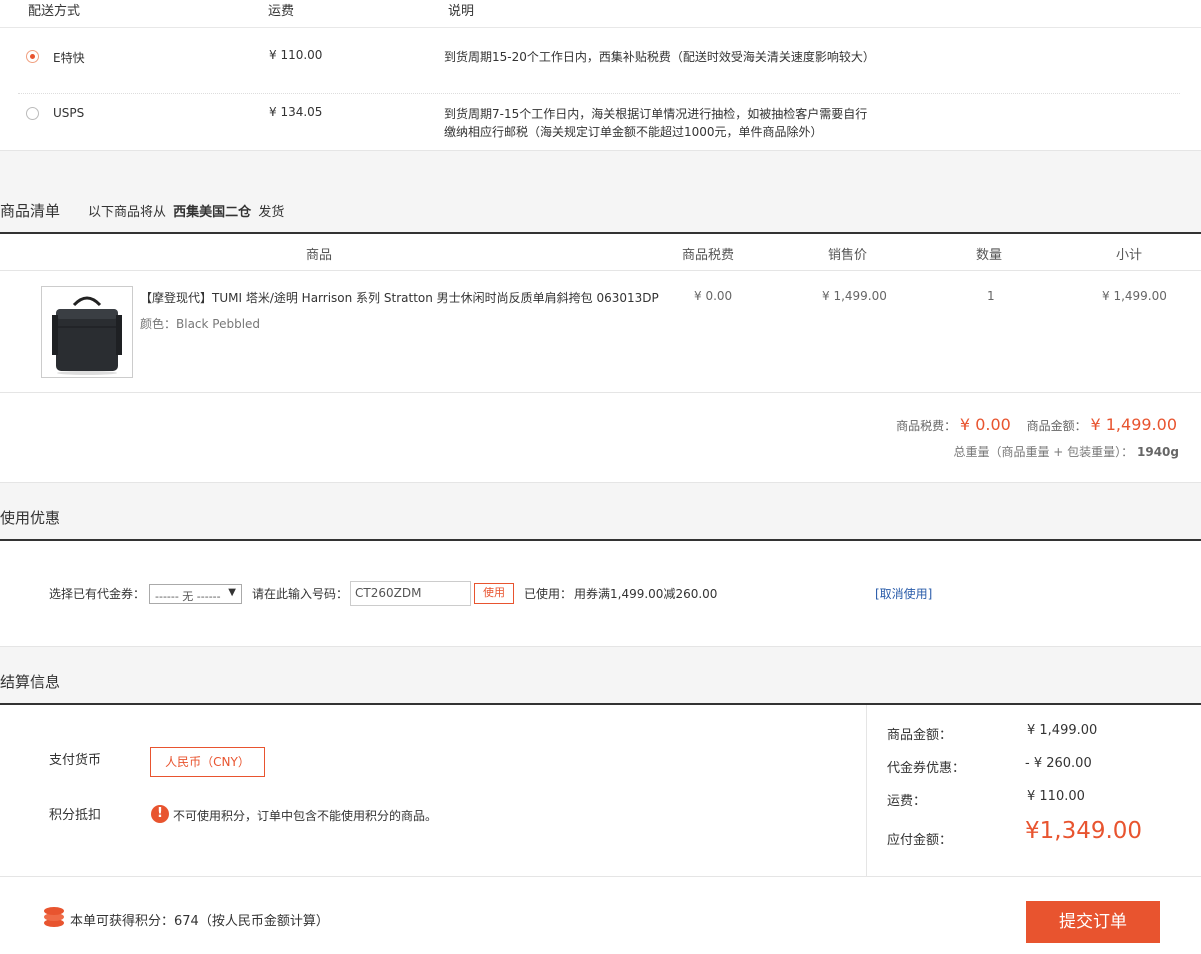 The width and height of the screenshot is (1201, 954). Describe the element at coordinates (1084, 831) in the screenshot. I see `payable-value: ¥1,349.00` at that location.